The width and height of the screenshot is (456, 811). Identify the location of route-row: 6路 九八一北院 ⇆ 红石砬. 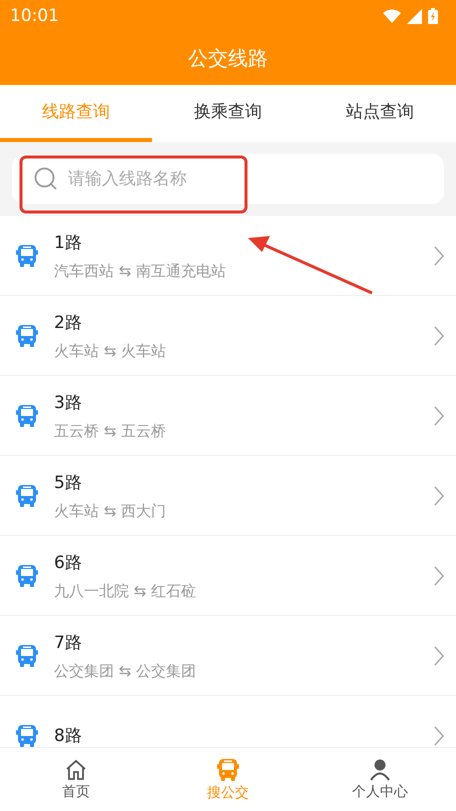
(228, 576).